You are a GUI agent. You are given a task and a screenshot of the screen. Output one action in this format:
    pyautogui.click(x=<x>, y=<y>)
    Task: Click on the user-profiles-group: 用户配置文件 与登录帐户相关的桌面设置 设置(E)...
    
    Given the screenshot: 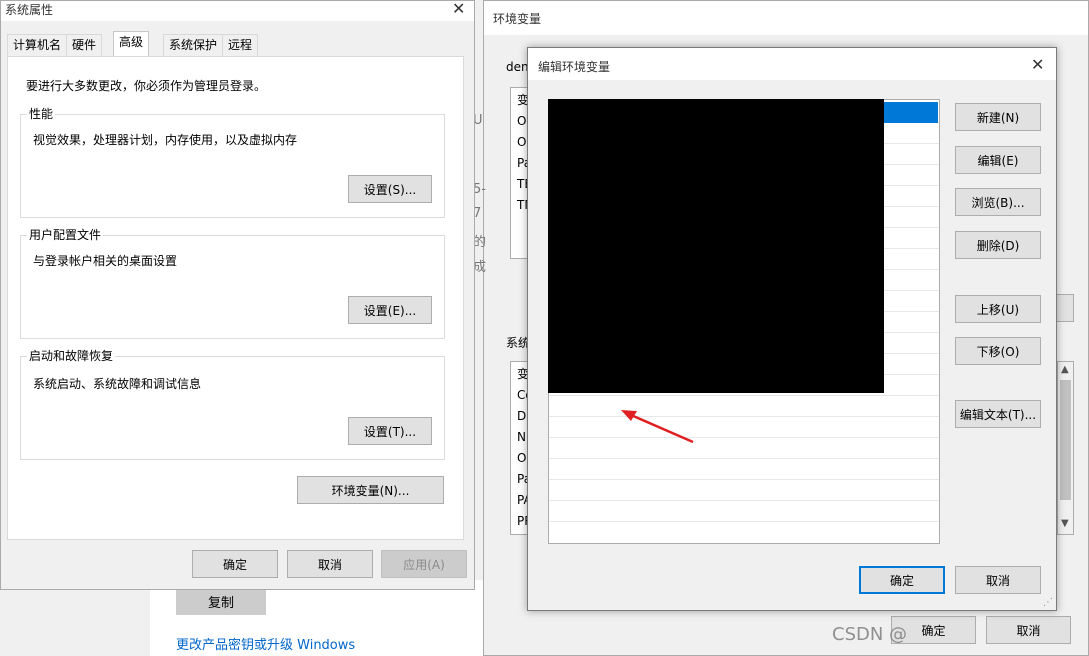 What is the action you would take?
    pyautogui.click(x=232, y=283)
    